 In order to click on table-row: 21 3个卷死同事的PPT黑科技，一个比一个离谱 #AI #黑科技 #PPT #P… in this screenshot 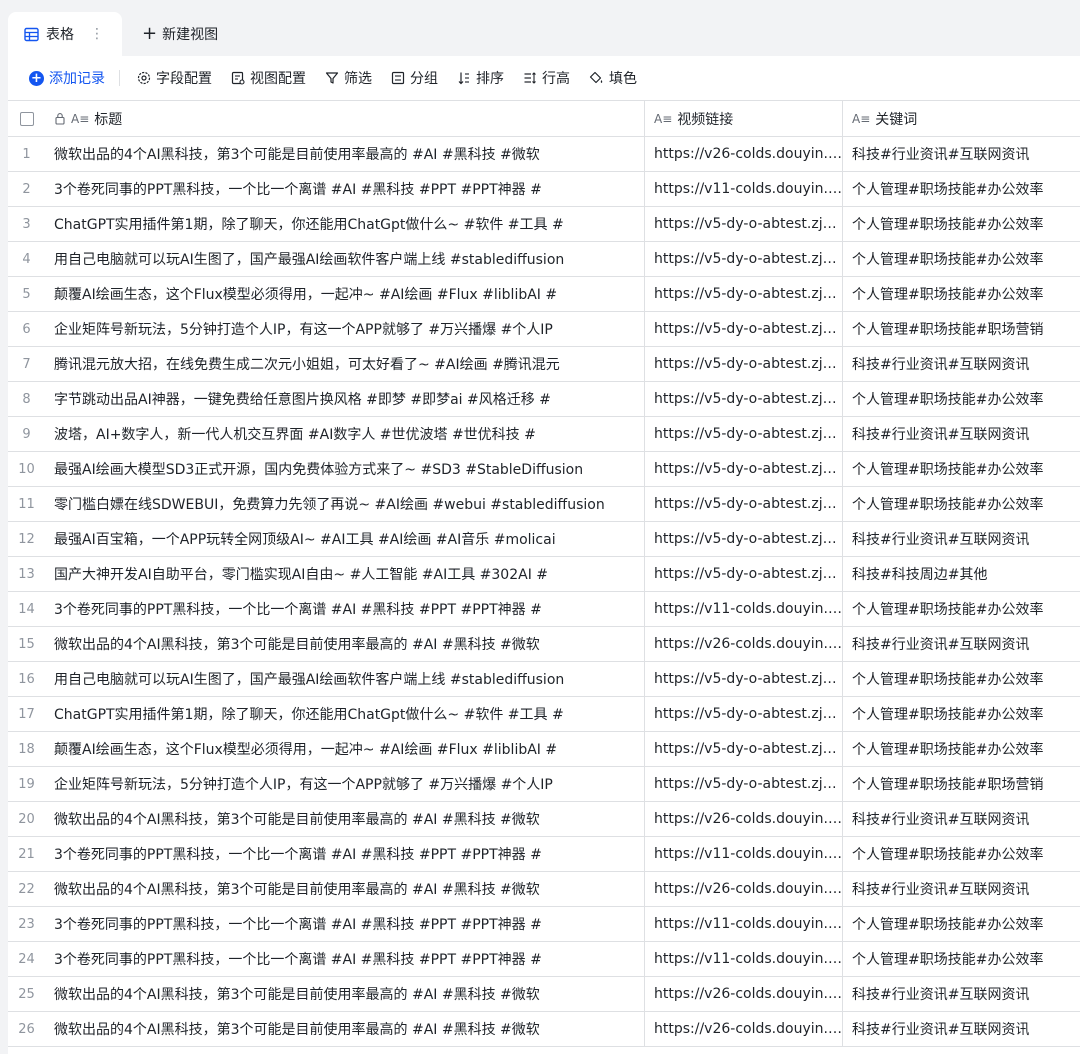, I will do `click(544, 854)`.